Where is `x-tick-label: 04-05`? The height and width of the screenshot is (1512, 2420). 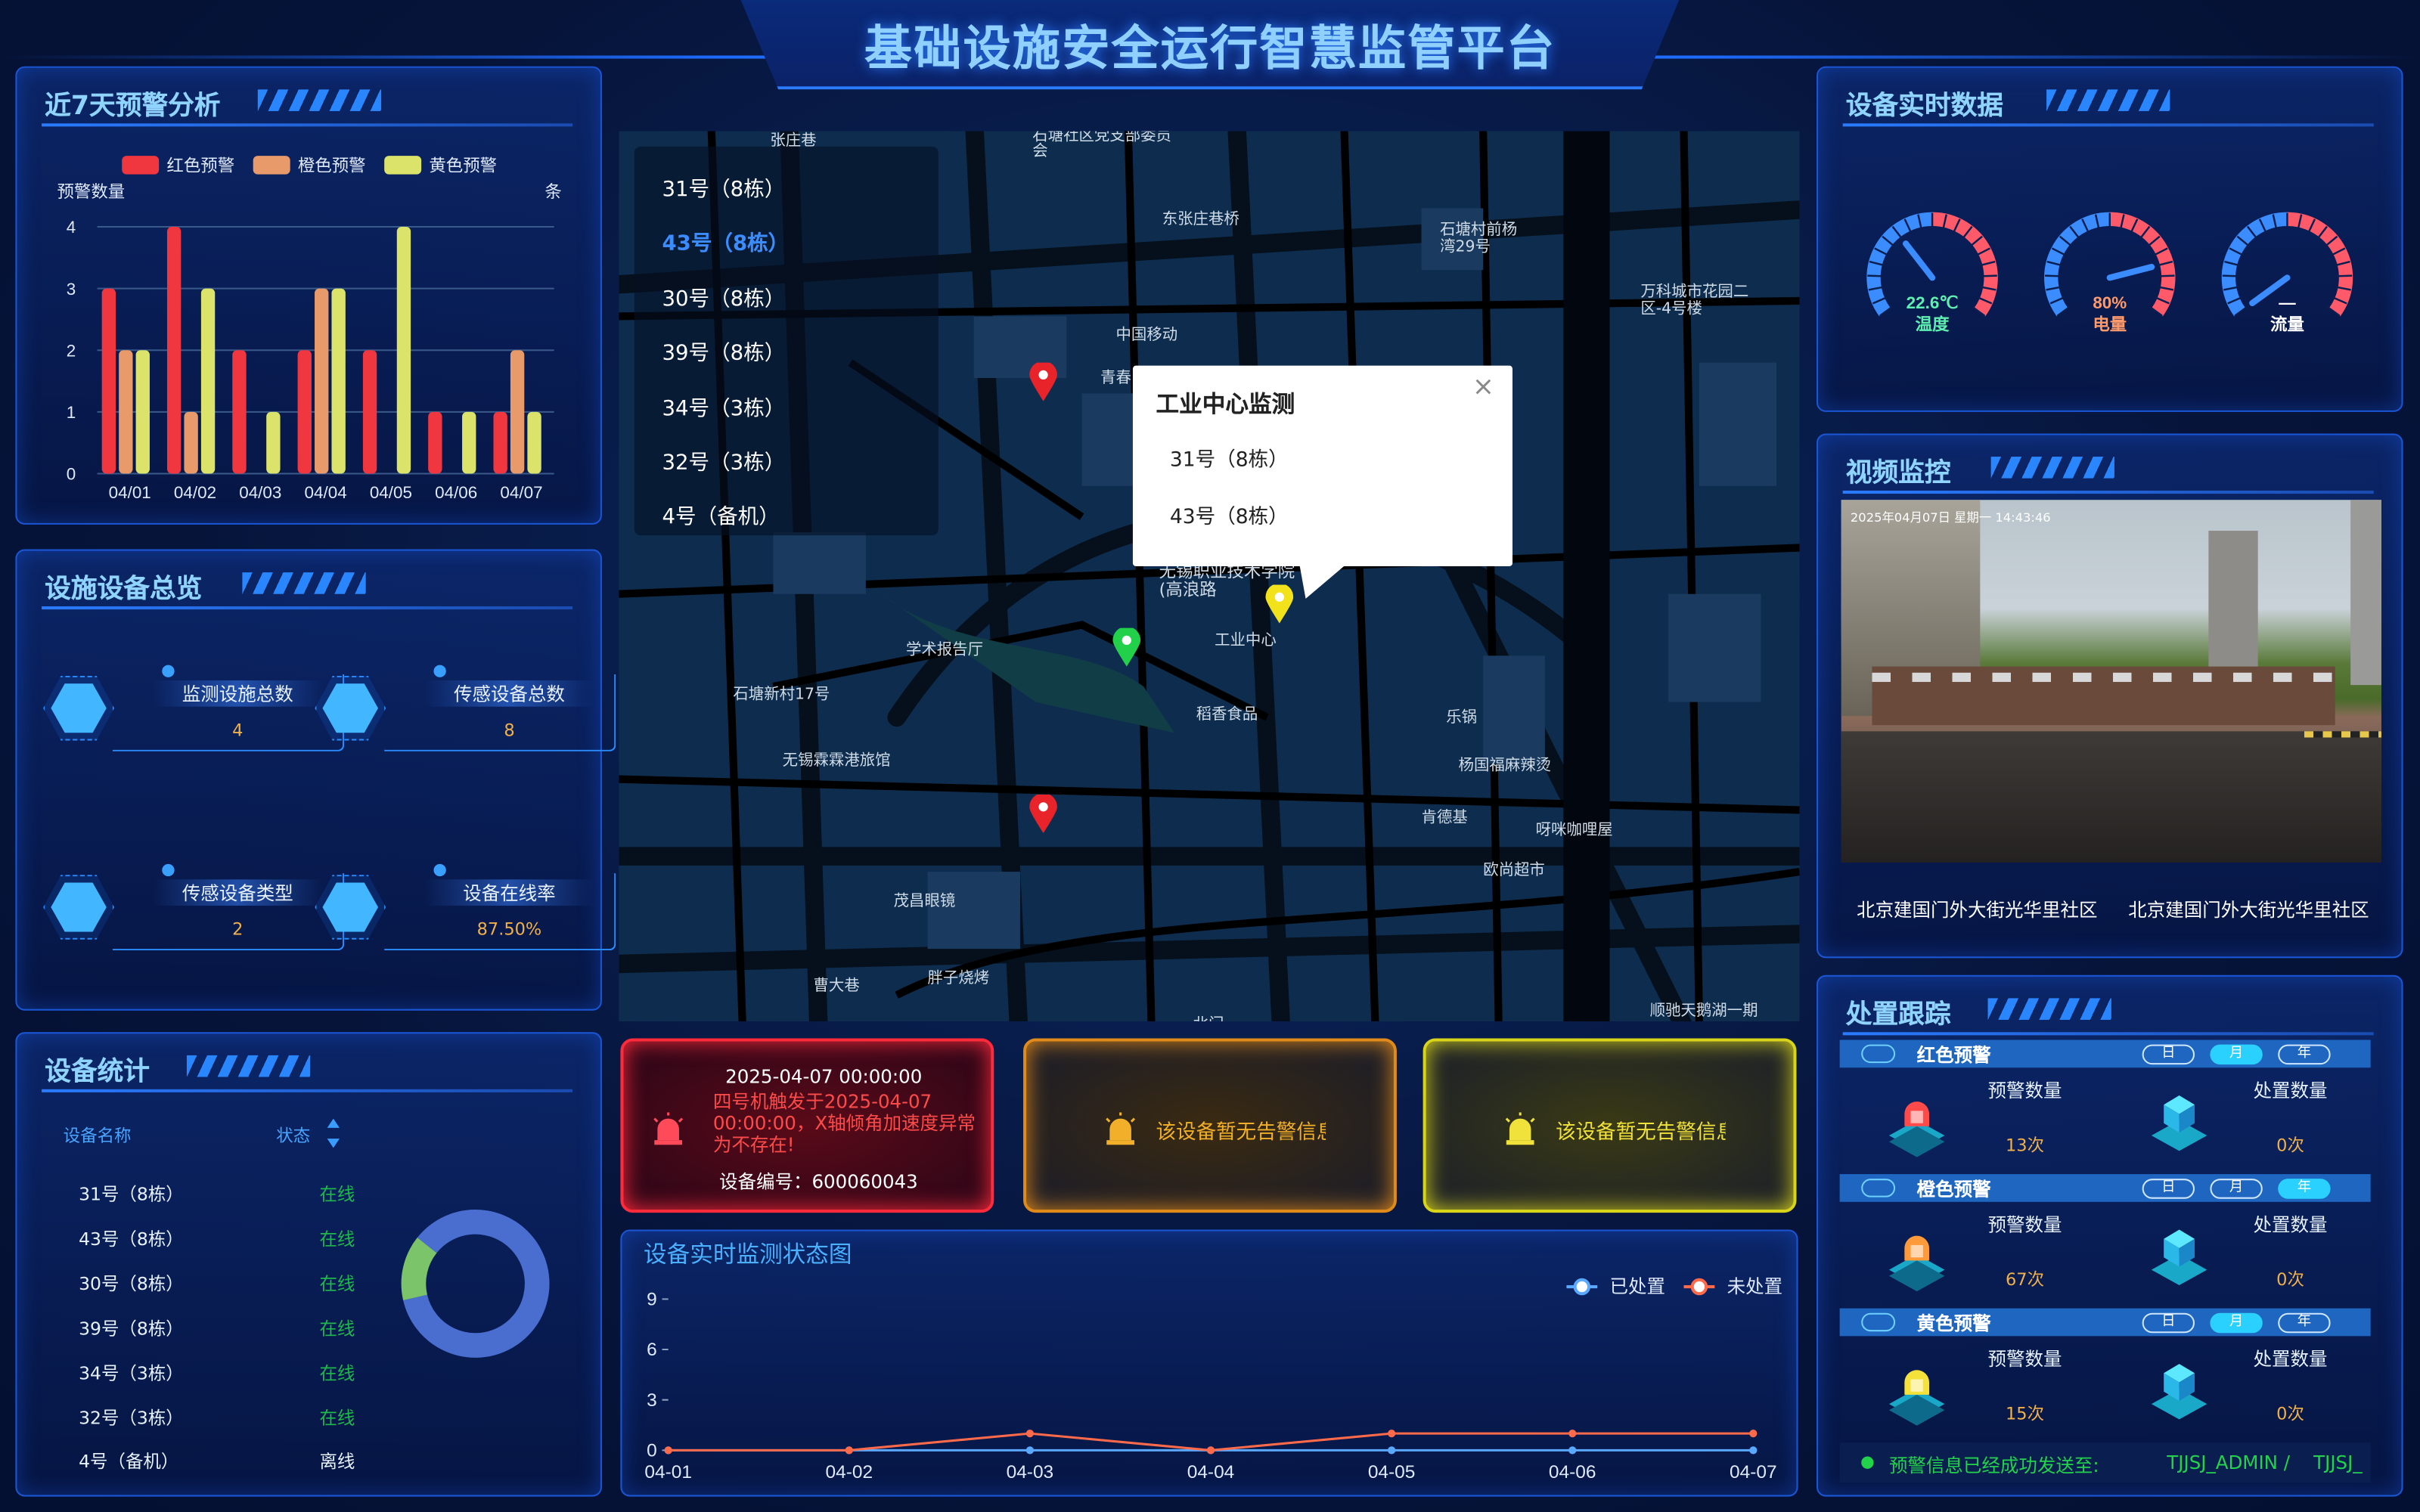
x-tick-label: 04-05 is located at coordinates (1392, 1472).